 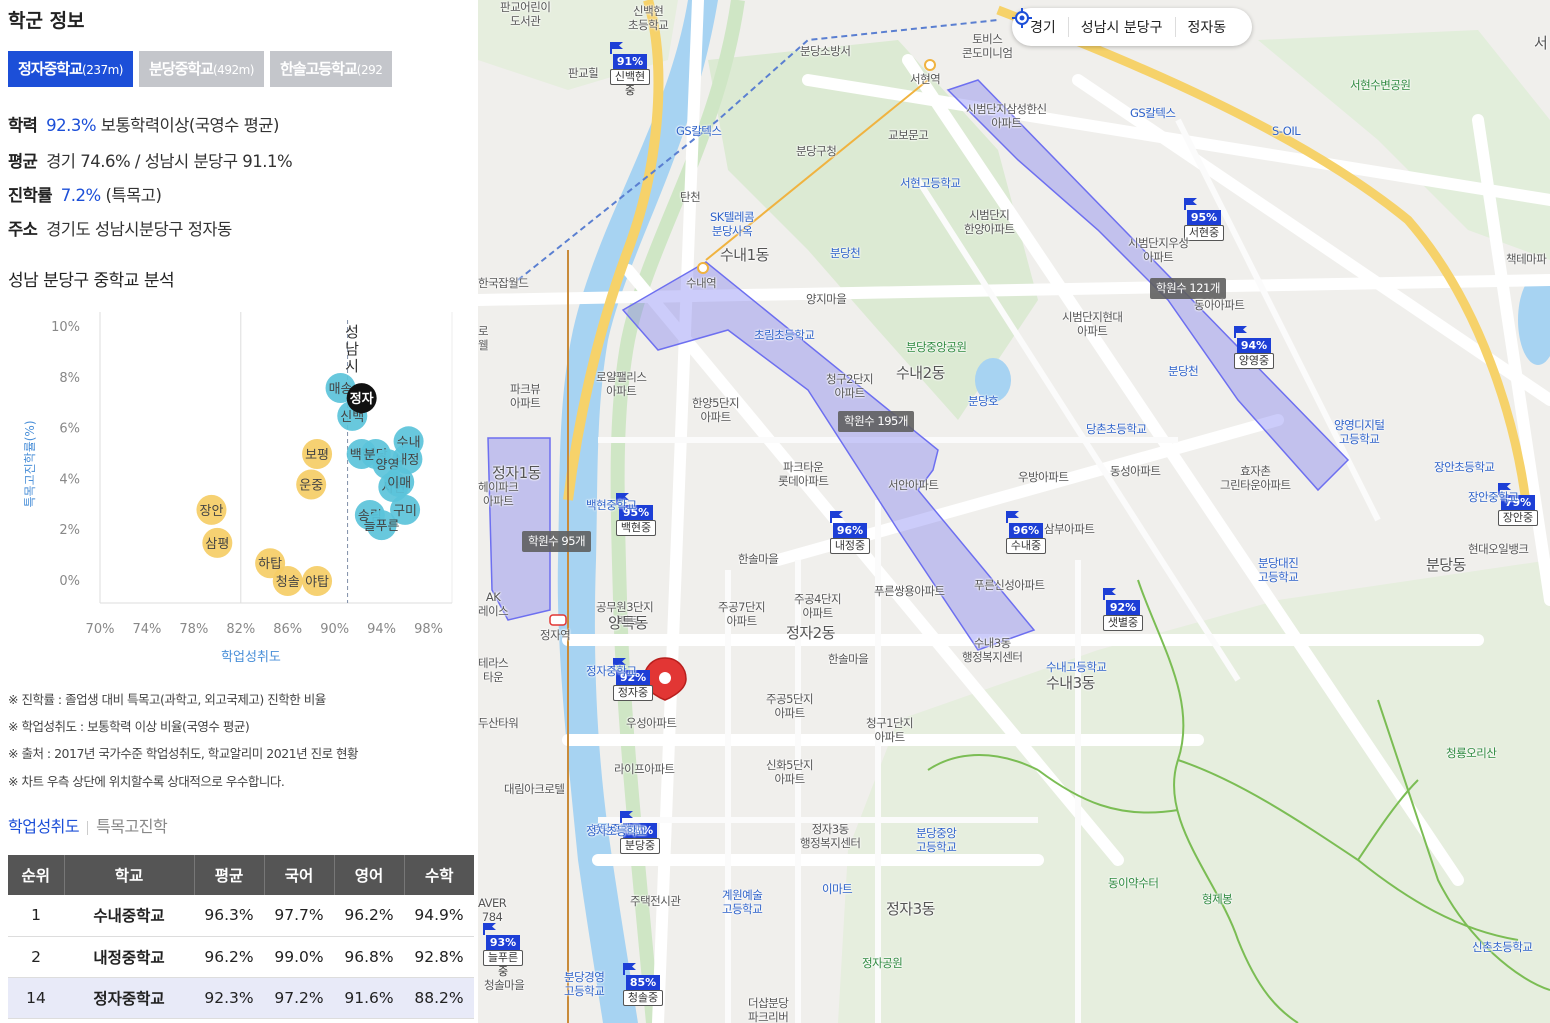 I want to click on map-label-sunae-stn: 수내역, so click(x=701, y=283).